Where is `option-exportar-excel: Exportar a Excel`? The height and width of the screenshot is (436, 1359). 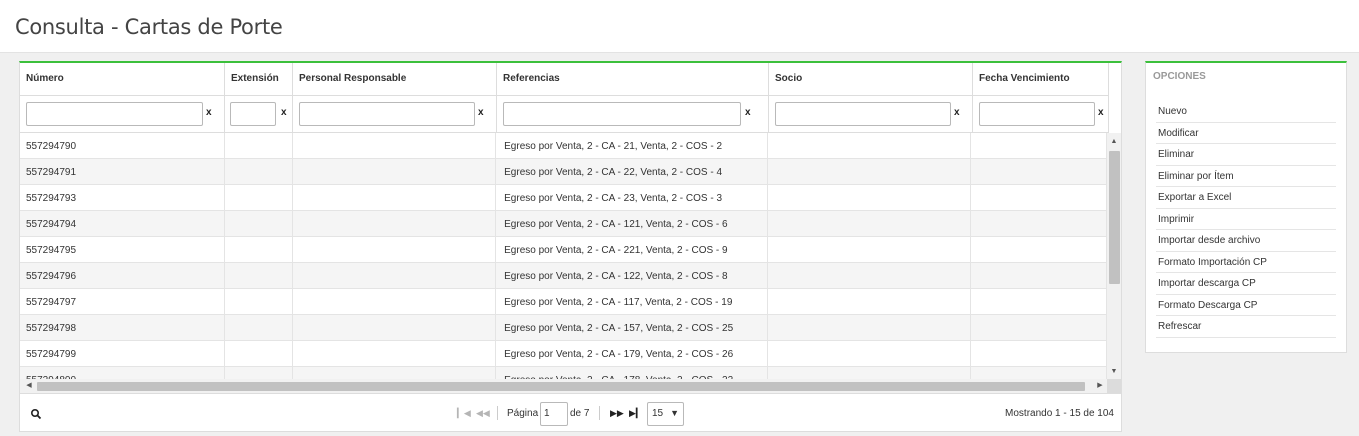 option-exportar-excel: Exportar a Excel is located at coordinates (1246, 198).